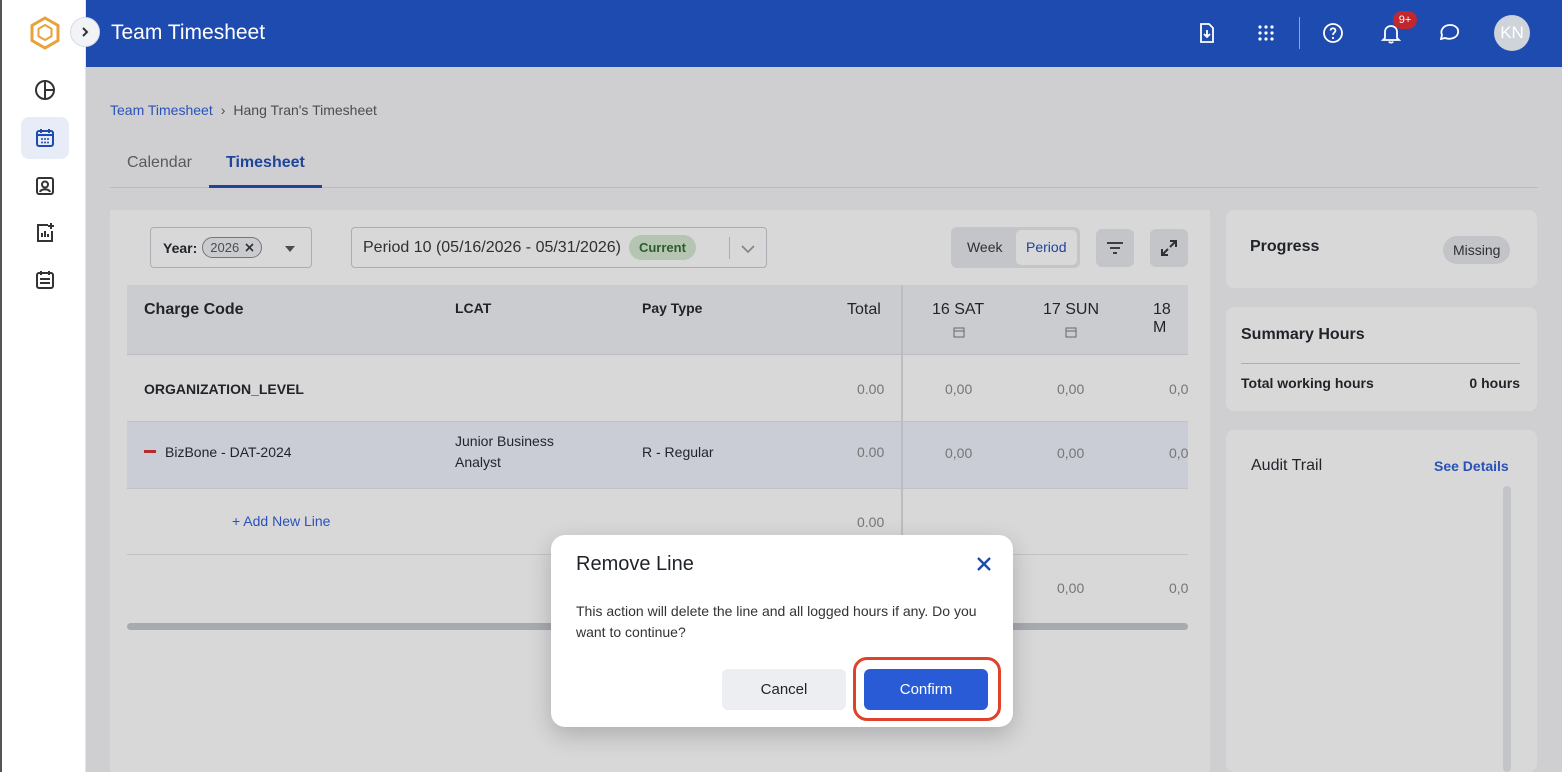 The image size is (1562, 772). What do you see at coordinates (1299, 33) in the screenshot?
I see `header-divider` at bounding box center [1299, 33].